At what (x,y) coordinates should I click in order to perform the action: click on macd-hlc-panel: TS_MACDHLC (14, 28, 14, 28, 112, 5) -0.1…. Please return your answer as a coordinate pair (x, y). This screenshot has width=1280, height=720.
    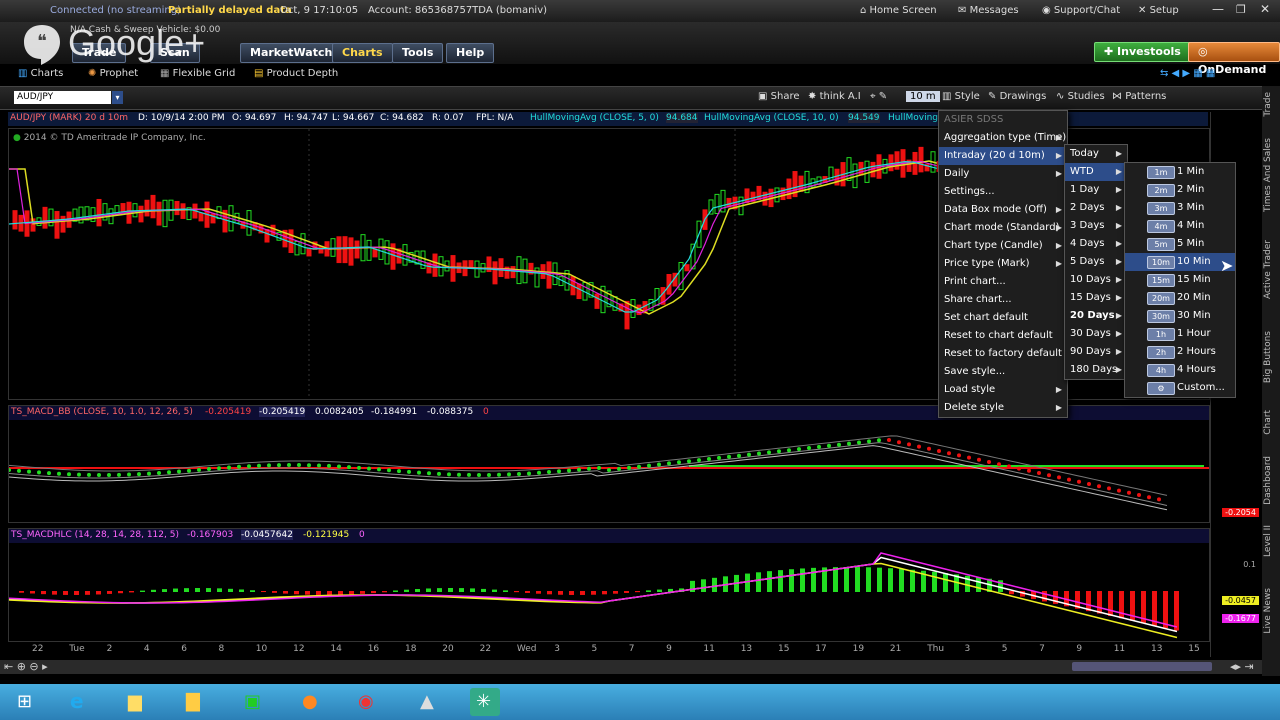
    Looking at the image, I should click on (609, 585).